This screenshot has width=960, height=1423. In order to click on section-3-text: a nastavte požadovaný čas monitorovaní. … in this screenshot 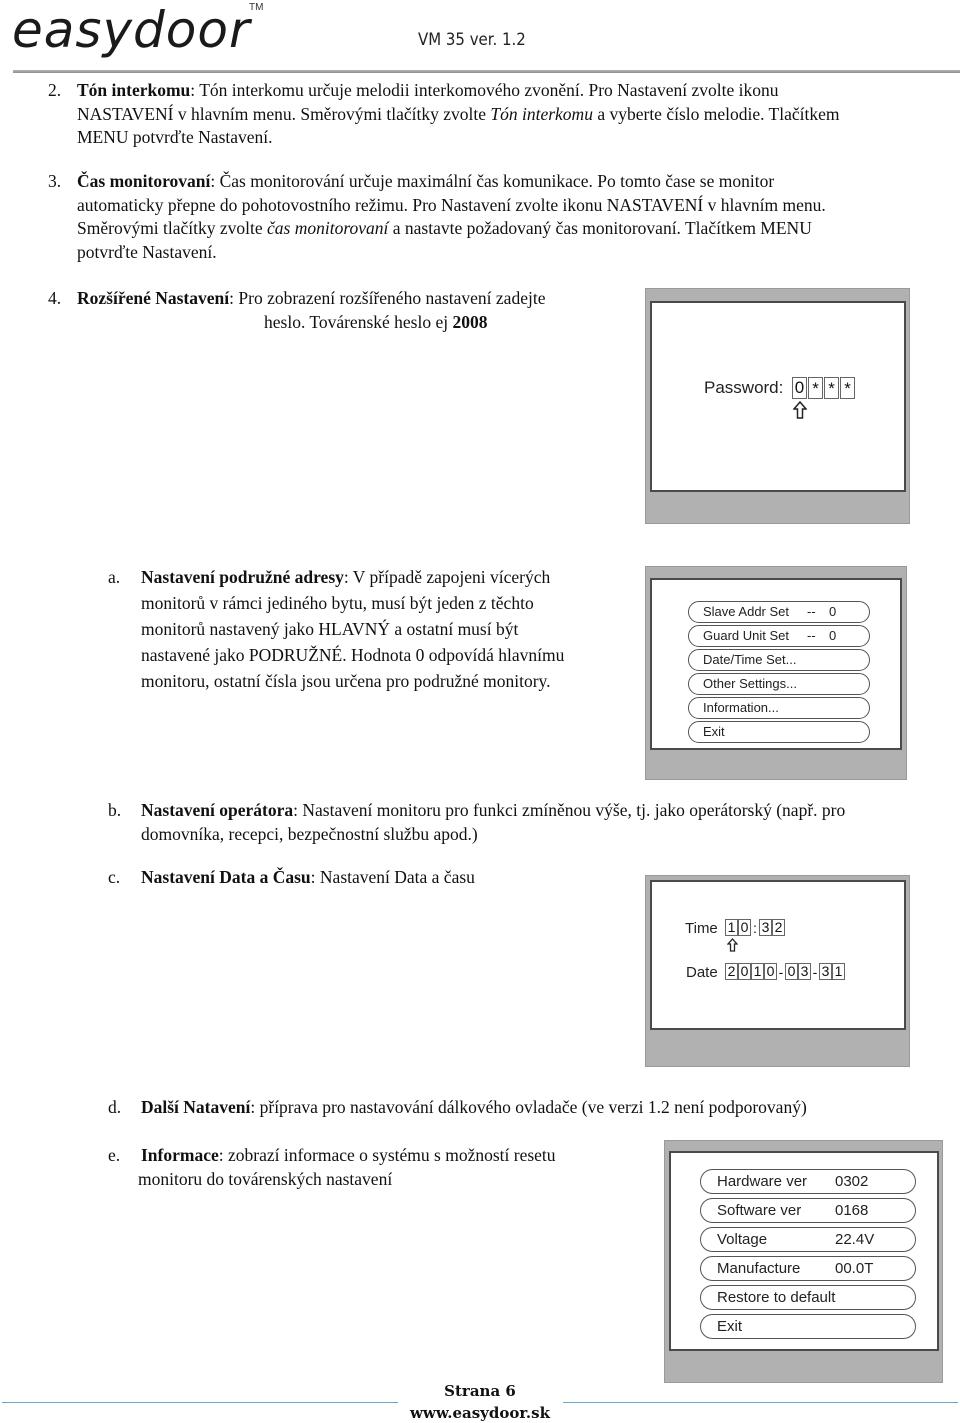, I will do `click(600, 228)`.